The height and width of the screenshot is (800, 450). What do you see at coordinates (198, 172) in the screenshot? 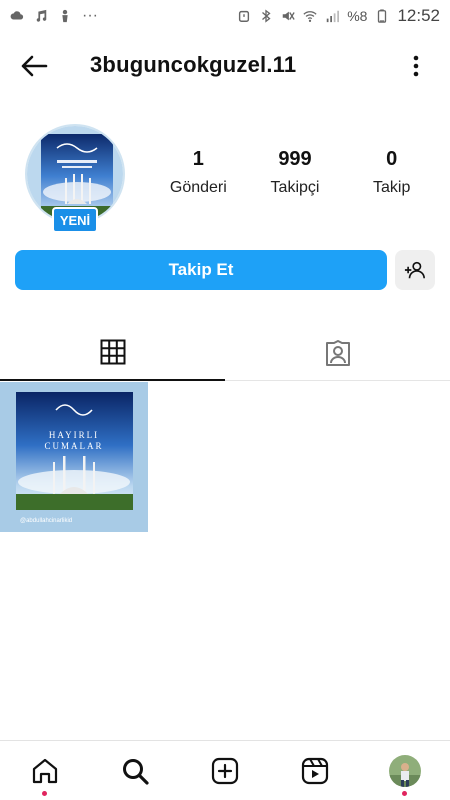
I see `stat-posts: 1 Gönderi` at bounding box center [198, 172].